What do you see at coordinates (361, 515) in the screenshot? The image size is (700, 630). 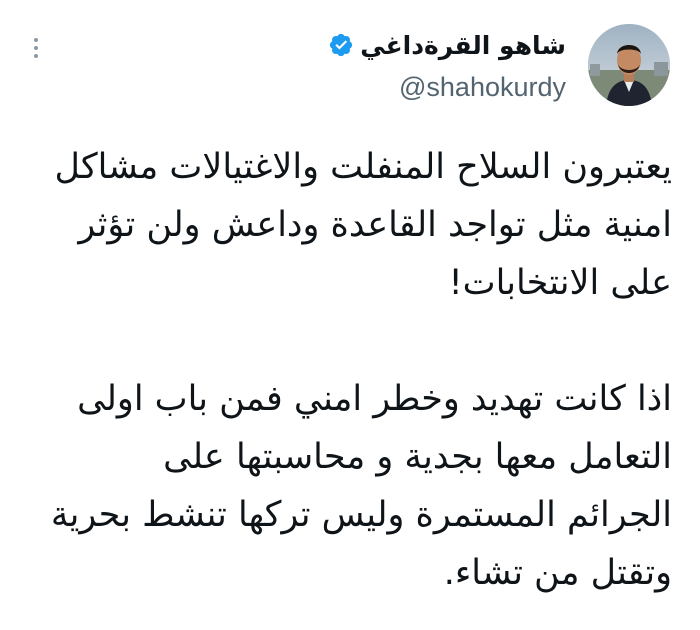 I see `tweet-line: الجرائم المستمرة وليس تركها تنشط بحرية` at bounding box center [361, 515].